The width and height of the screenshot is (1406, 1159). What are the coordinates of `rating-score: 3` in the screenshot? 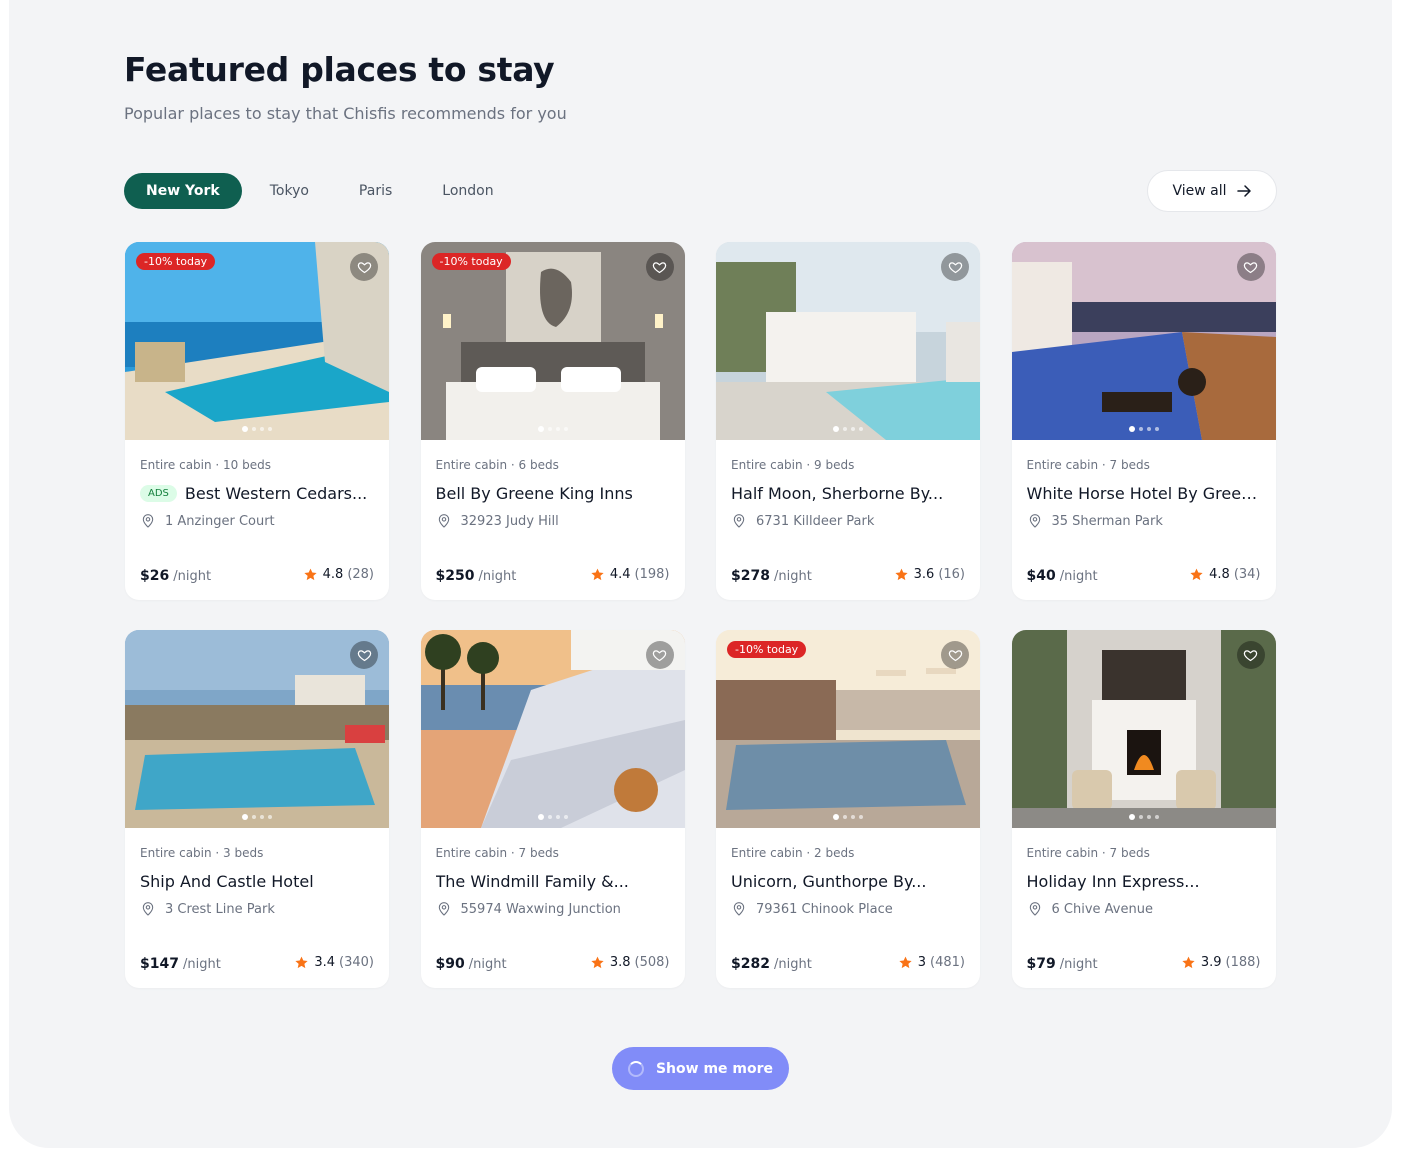 It's located at (922, 962).